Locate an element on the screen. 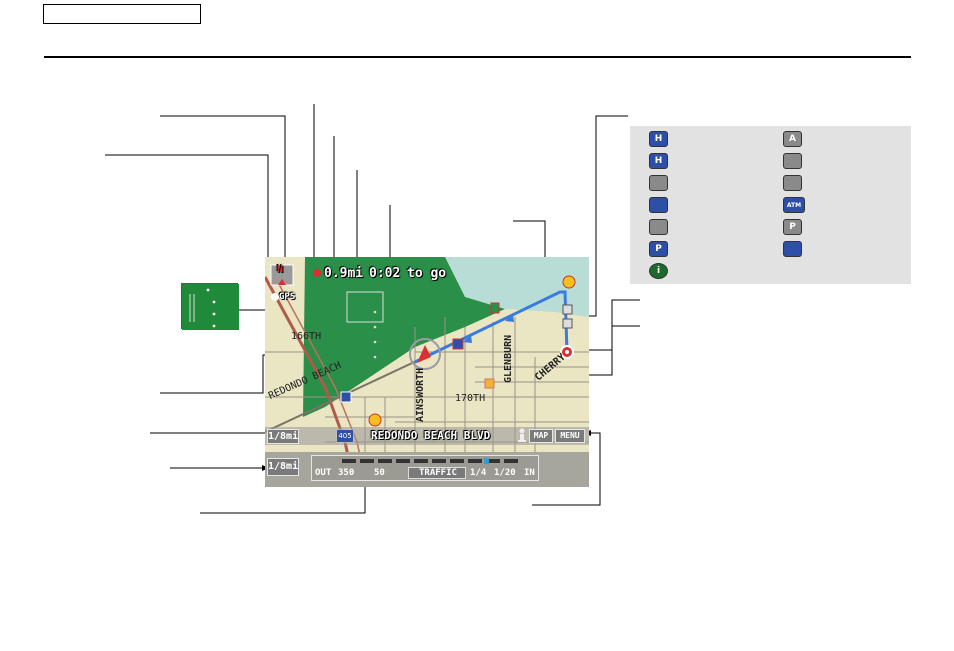  traffic-label: TRAFFIC is located at coordinates (438, 473).